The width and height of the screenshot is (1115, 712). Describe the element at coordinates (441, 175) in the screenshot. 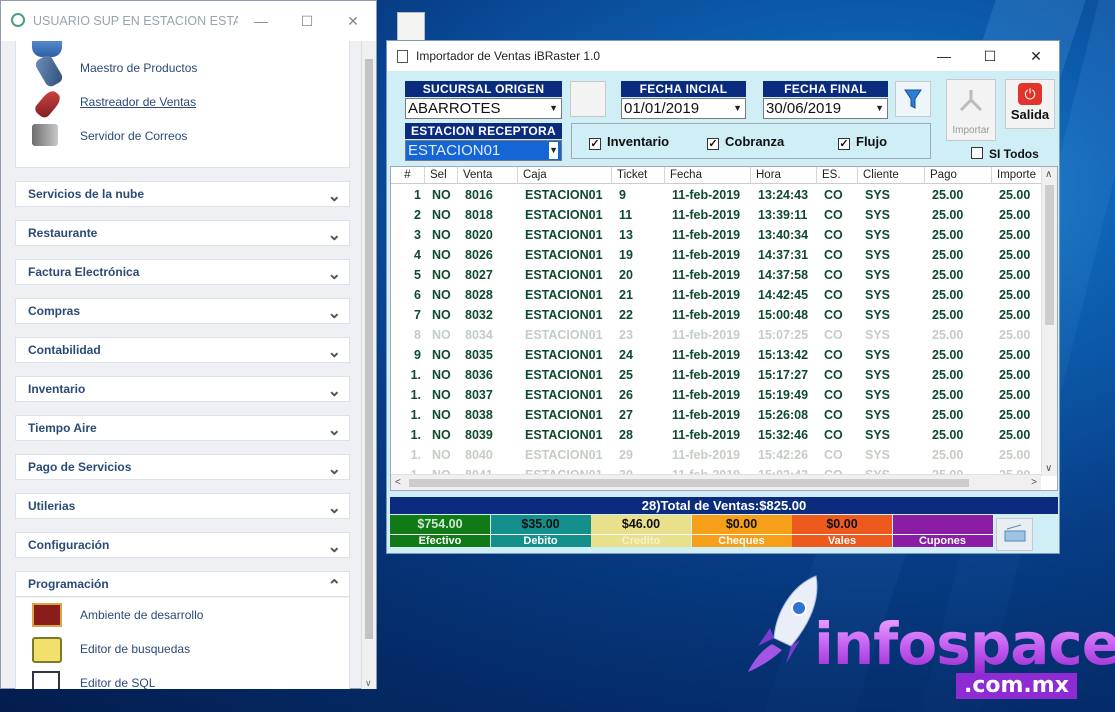

I see `column-header: Sel` at that location.